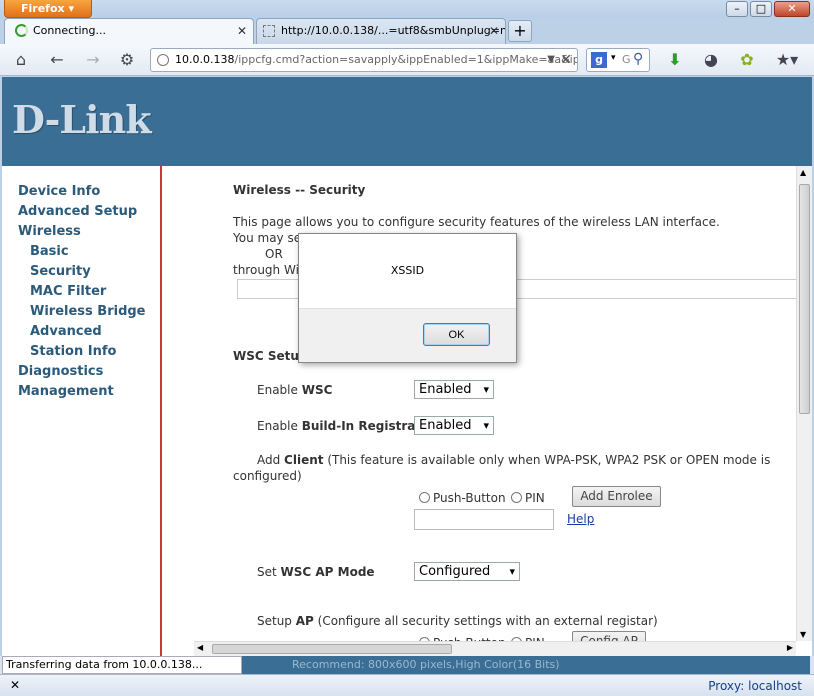 The image size is (814, 696). What do you see at coordinates (804, 299) in the screenshot?
I see `vertical-scroll-thumb` at bounding box center [804, 299].